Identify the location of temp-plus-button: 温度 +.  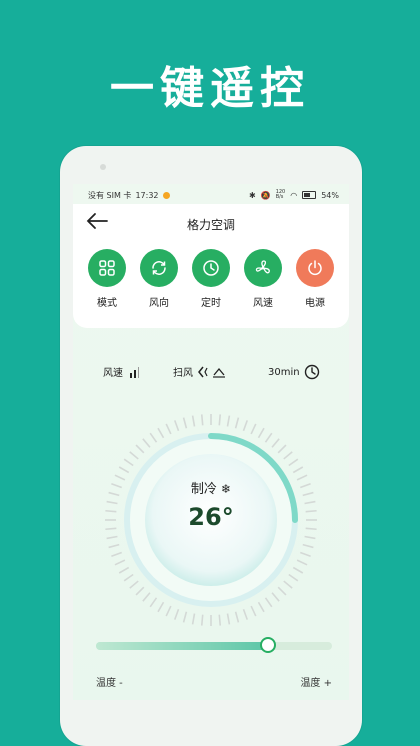
(316, 681).